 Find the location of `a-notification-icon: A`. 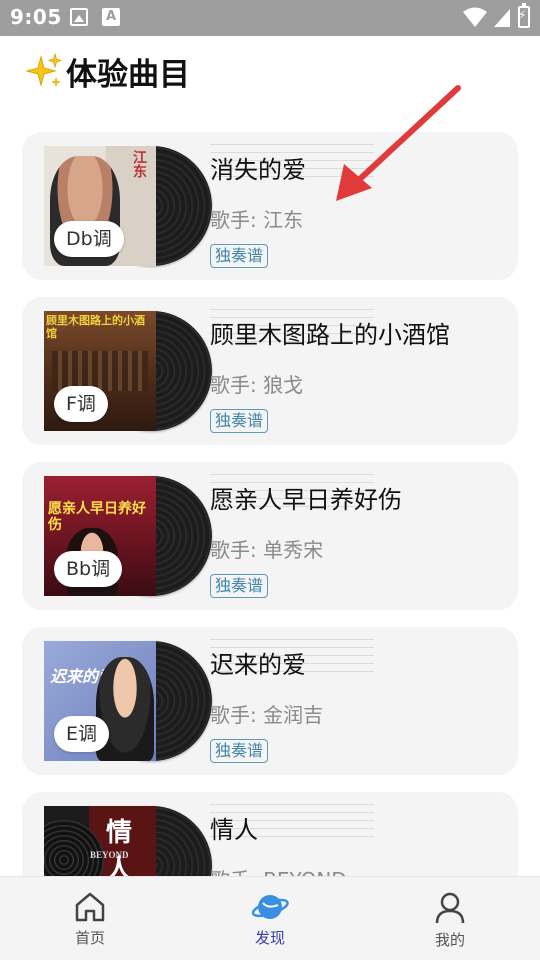

a-notification-icon: A is located at coordinates (111, 17).